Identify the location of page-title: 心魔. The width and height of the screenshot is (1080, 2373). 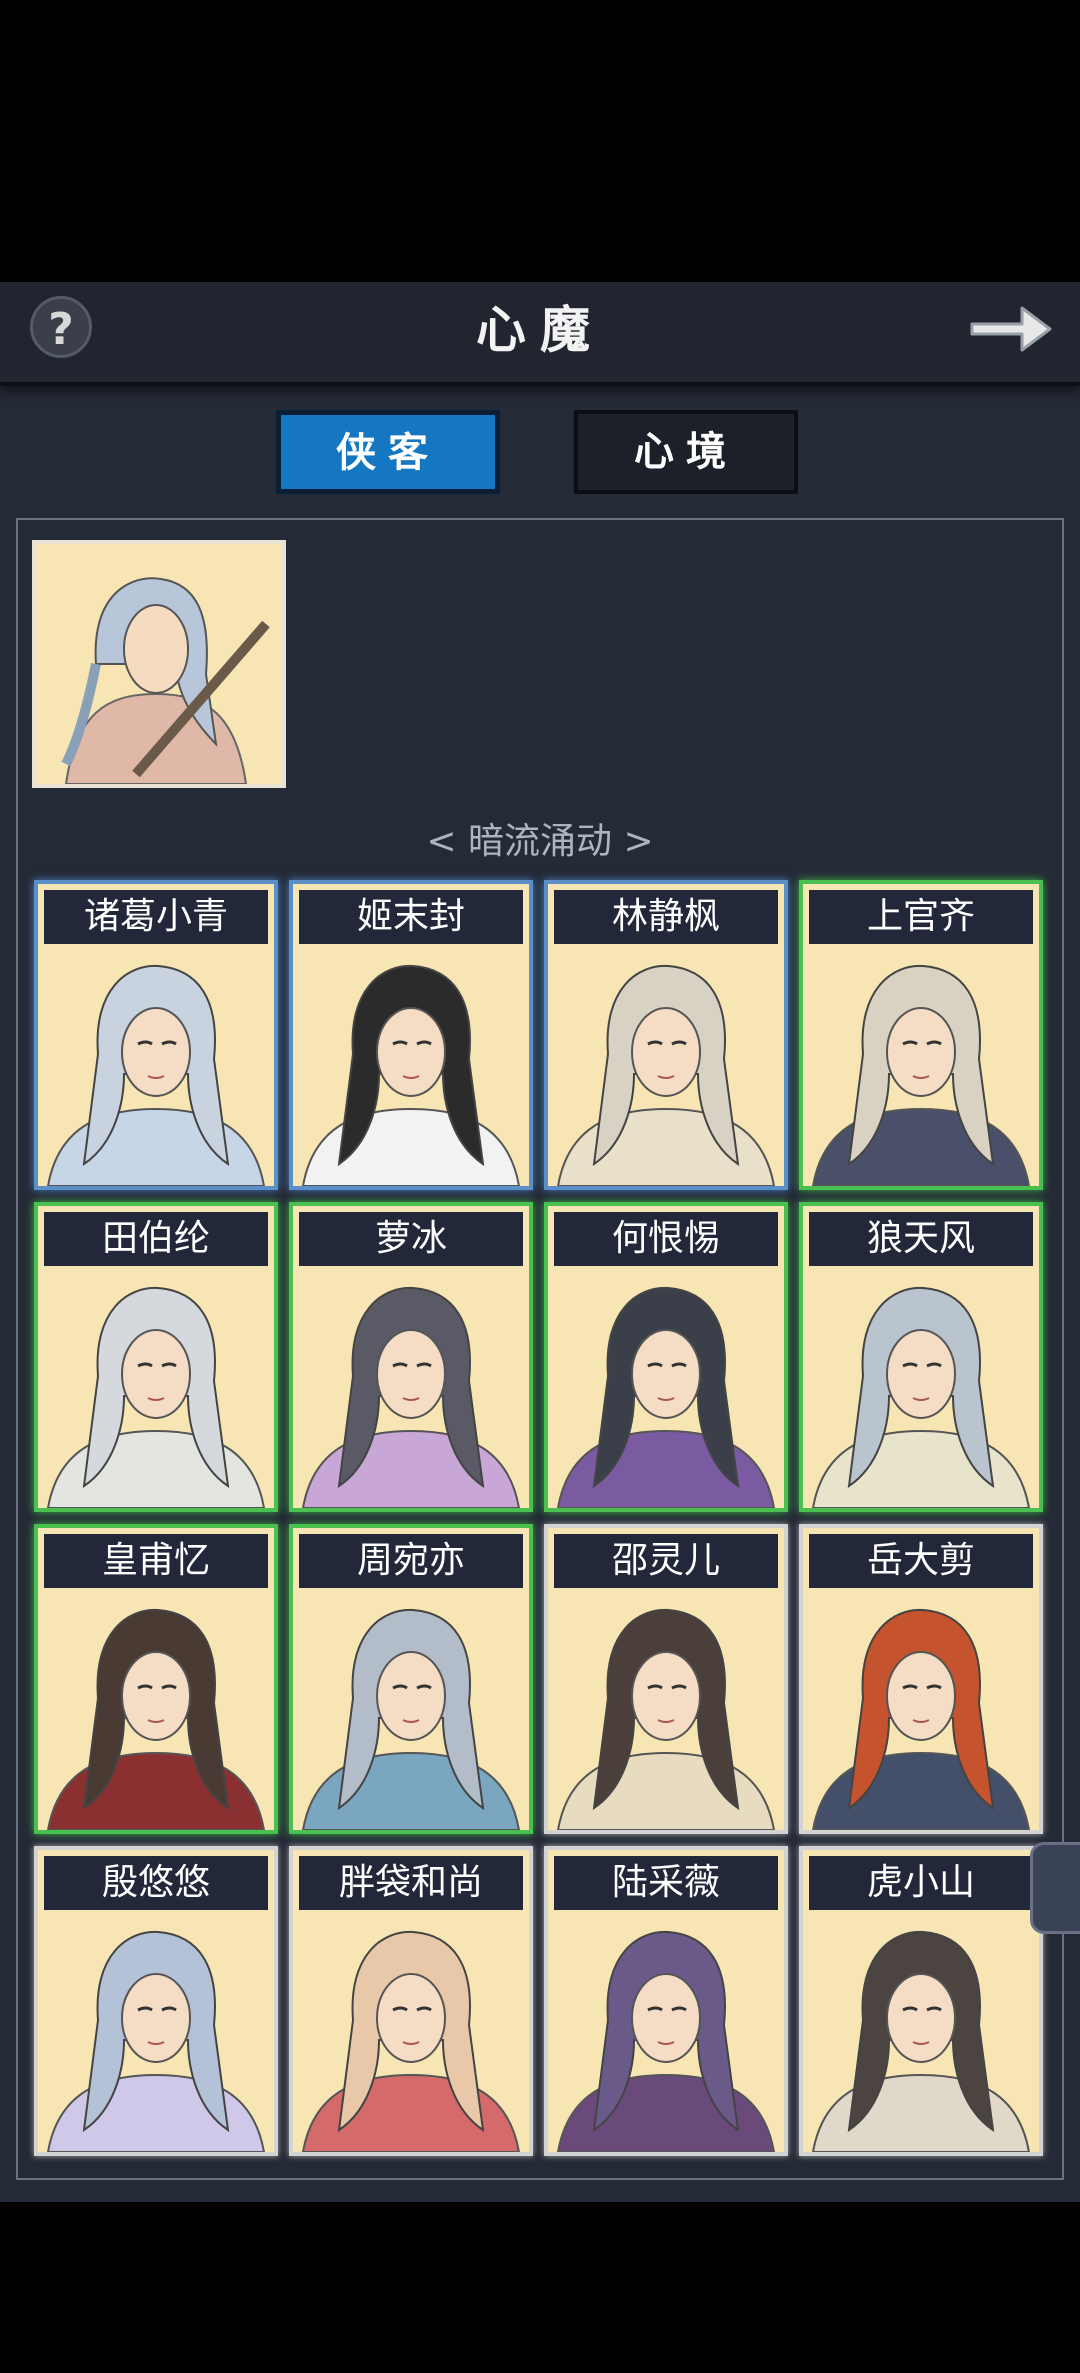
(540, 329).